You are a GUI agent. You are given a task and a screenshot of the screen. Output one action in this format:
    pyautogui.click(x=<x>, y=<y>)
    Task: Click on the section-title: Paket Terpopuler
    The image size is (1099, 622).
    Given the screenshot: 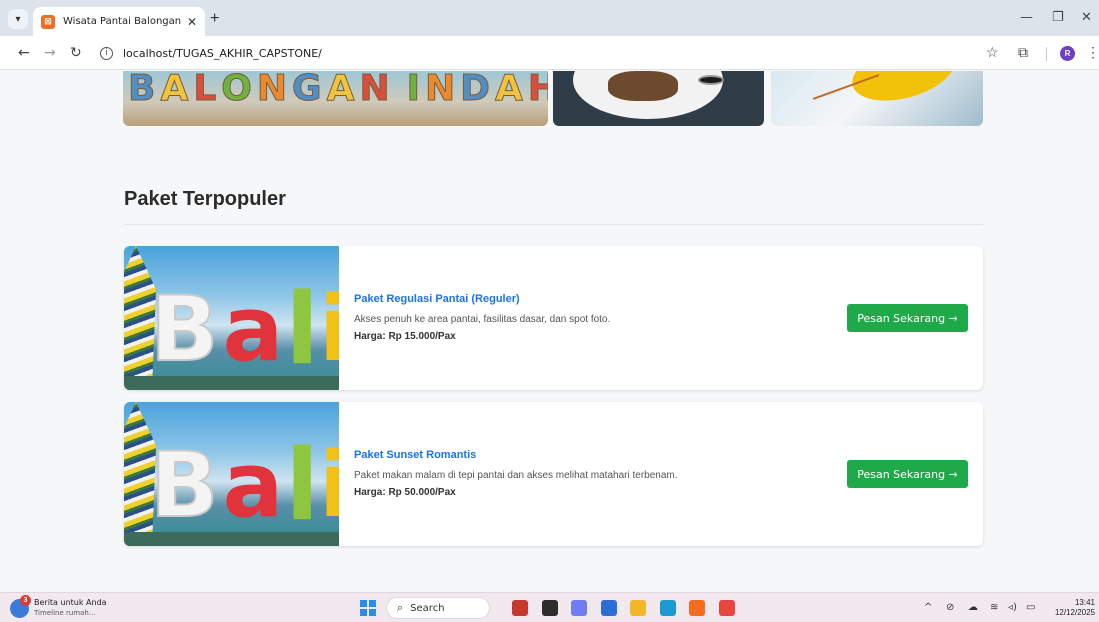 What is the action you would take?
    pyautogui.click(x=205, y=199)
    